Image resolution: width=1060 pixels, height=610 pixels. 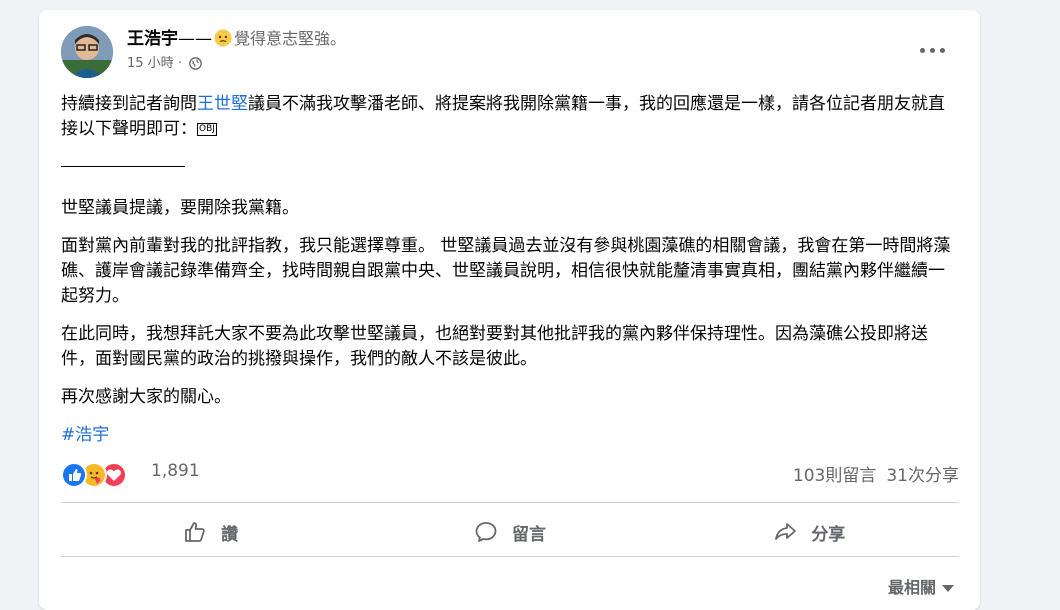 I want to click on like-reaction-icon, so click(x=74, y=475).